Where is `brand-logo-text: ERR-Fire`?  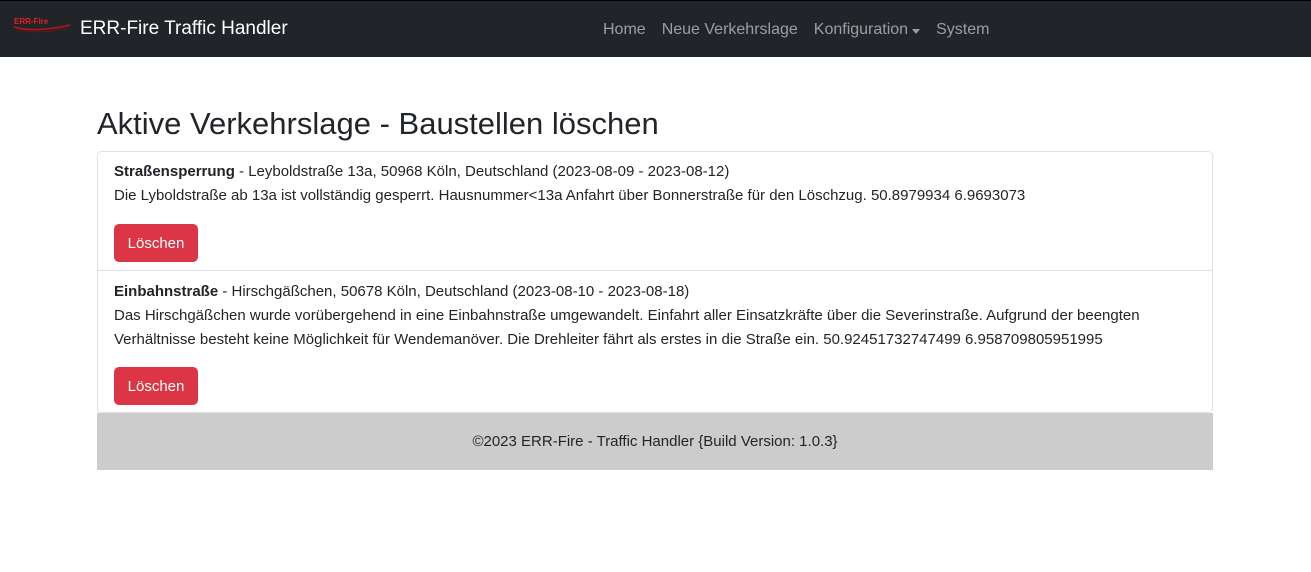
brand-logo-text: ERR-Fire is located at coordinates (31, 21).